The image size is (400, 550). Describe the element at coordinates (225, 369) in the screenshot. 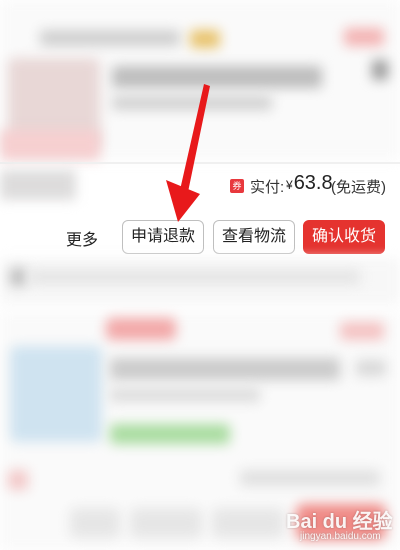

I see `product-title-placeholder` at that location.